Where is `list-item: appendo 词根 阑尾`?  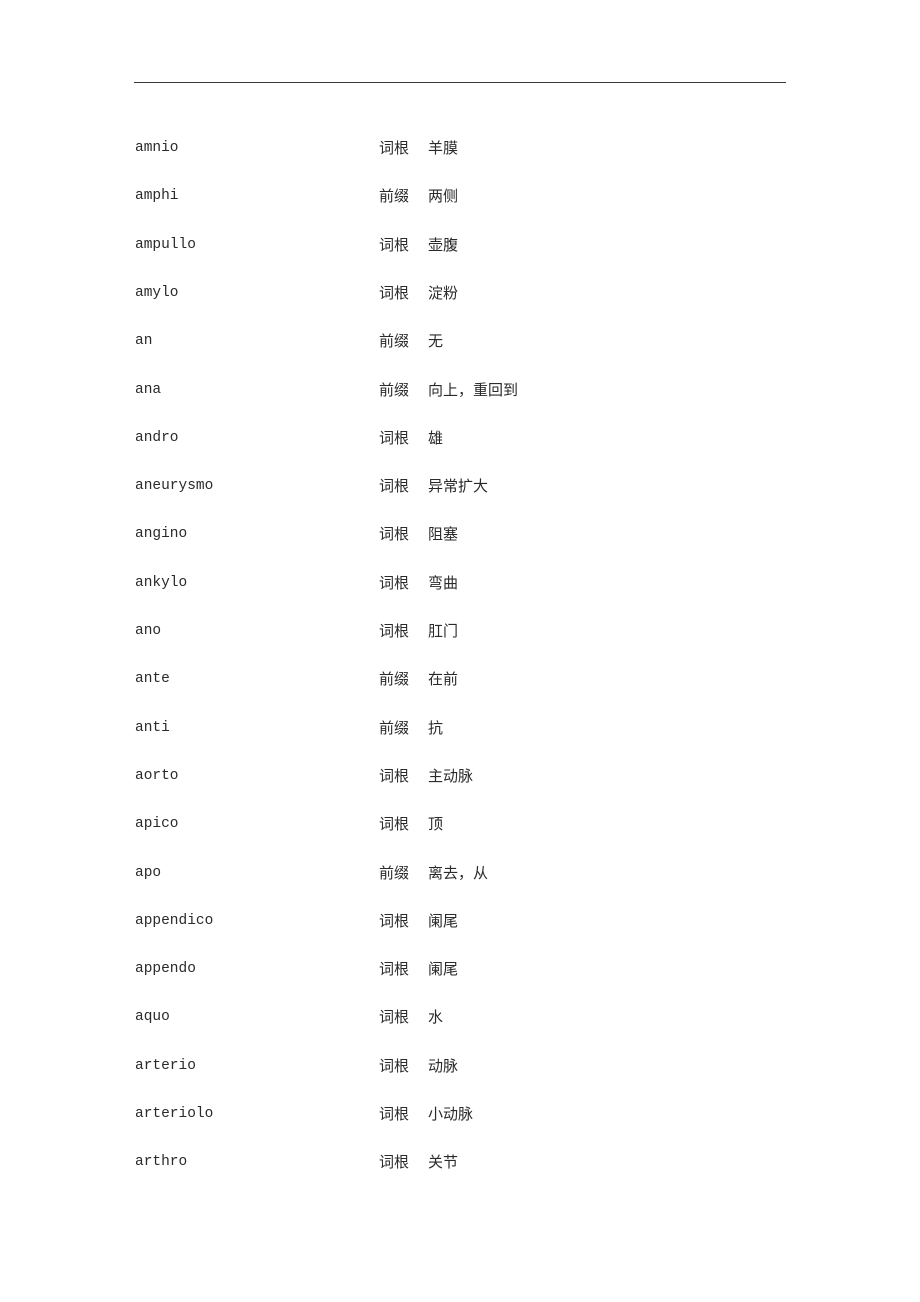
list-item: appendo 词根 阑尾 is located at coordinates (460, 969).